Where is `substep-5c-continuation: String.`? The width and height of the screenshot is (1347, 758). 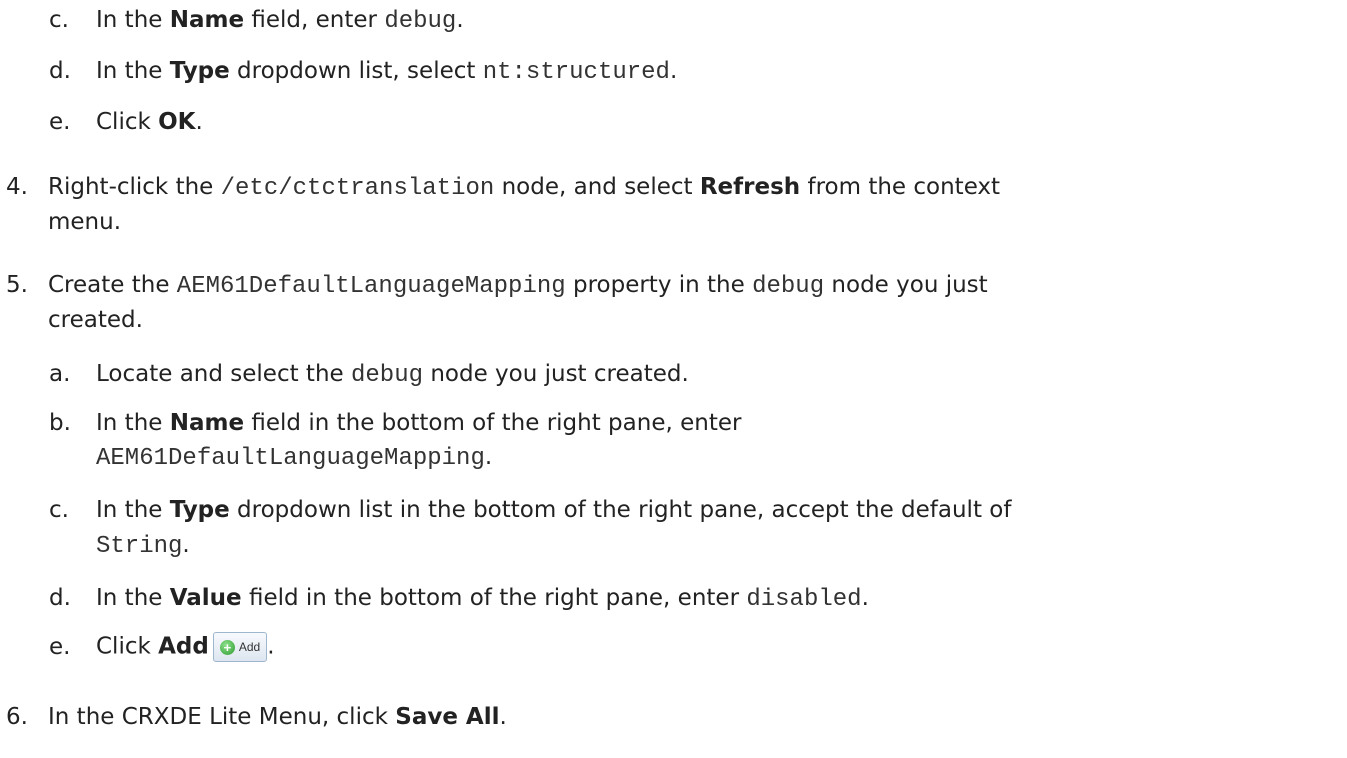 substep-5c-continuation: String. is located at coordinates (143, 546).